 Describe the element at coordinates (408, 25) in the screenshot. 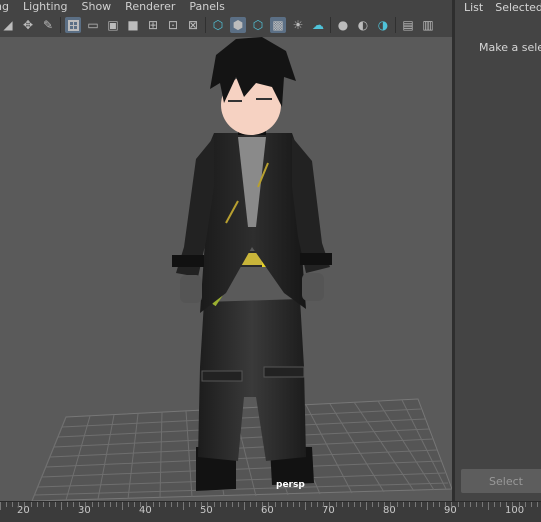

I see `isolate-select-icon: ▤` at that location.